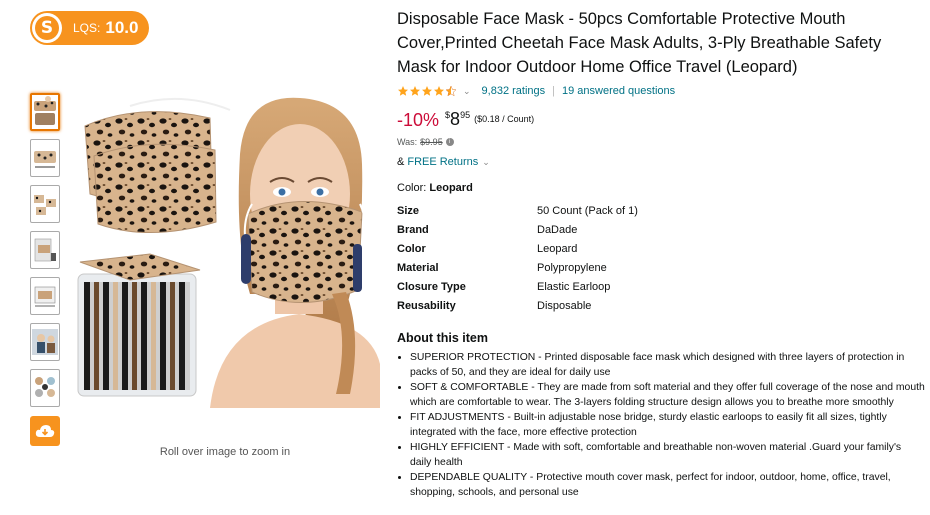 This screenshot has height=515, width=930. What do you see at coordinates (45, 342) in the screenshot?
I see `thumbnail-mask-lifestyle` at bounding box center [45, 342].